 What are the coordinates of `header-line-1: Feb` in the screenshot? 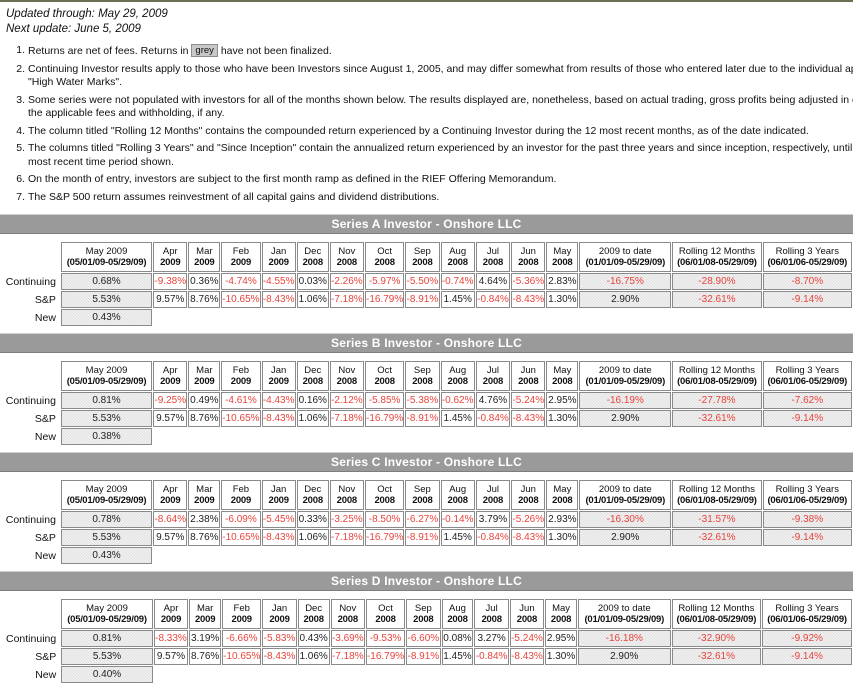 It's located at (241, 370).